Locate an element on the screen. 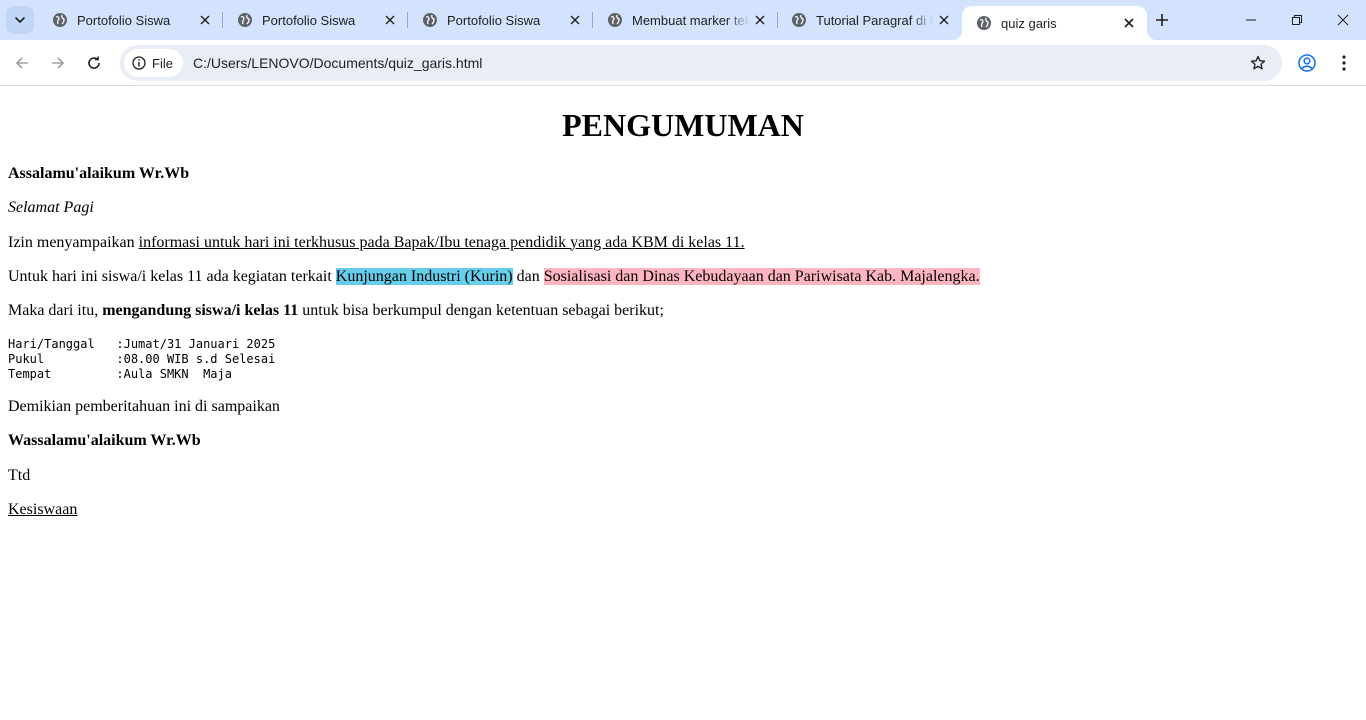 The image size is (1366, 720). schedule-row: Pukul :08.00 WIB s.d Selesai is located at coordinates (142, 358).